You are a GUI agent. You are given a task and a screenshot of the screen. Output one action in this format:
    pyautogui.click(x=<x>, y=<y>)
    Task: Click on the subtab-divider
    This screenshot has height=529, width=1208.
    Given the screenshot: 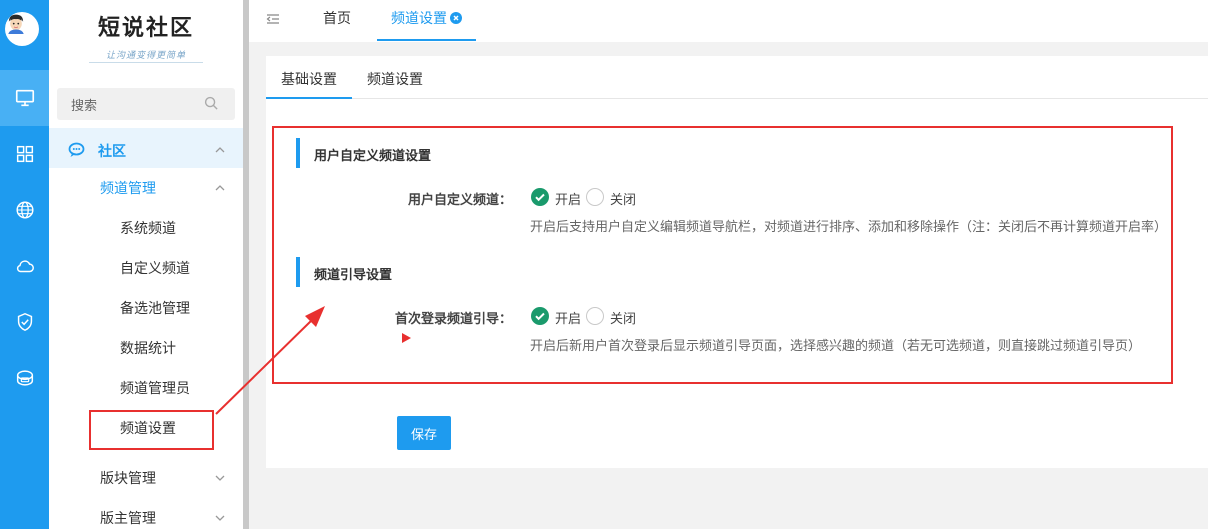 What is the action you would take?
    pyautogui.click(x=737, y=98)
    